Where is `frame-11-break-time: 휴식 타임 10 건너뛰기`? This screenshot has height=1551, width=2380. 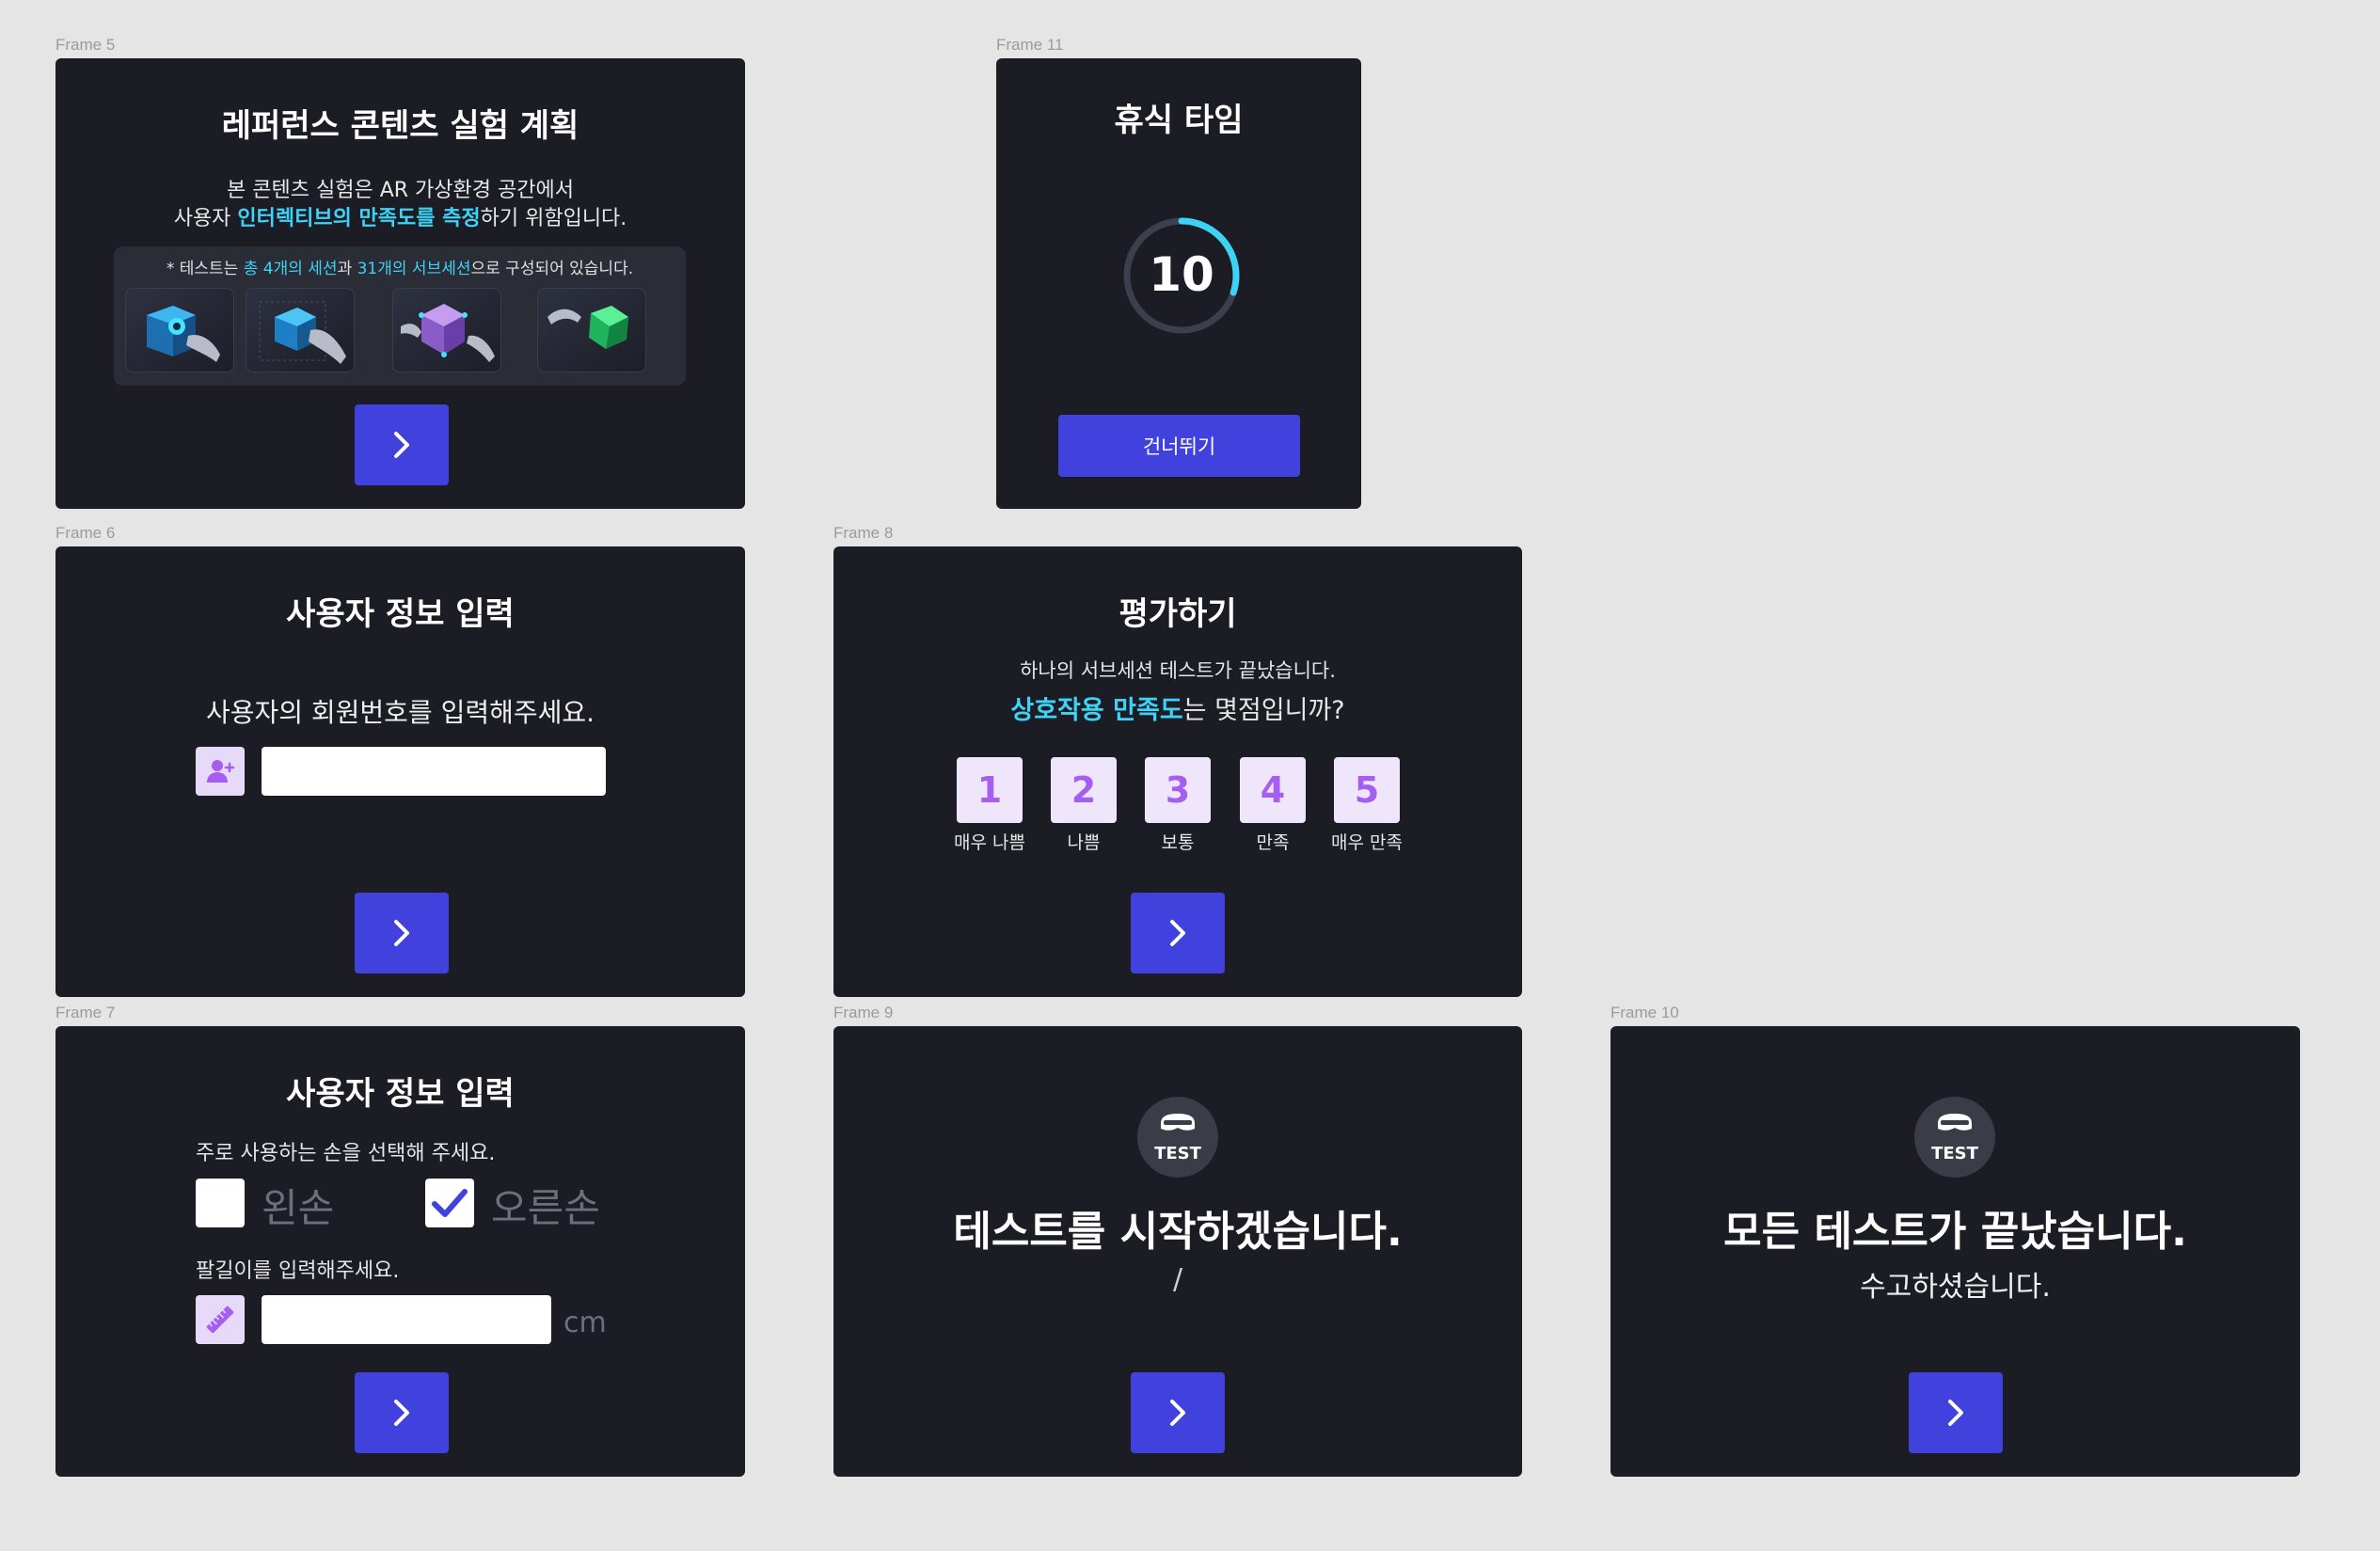
frame-11-break-time: 휴식 타임 10 건너뛰기 is located at coordinates (1178, 283).